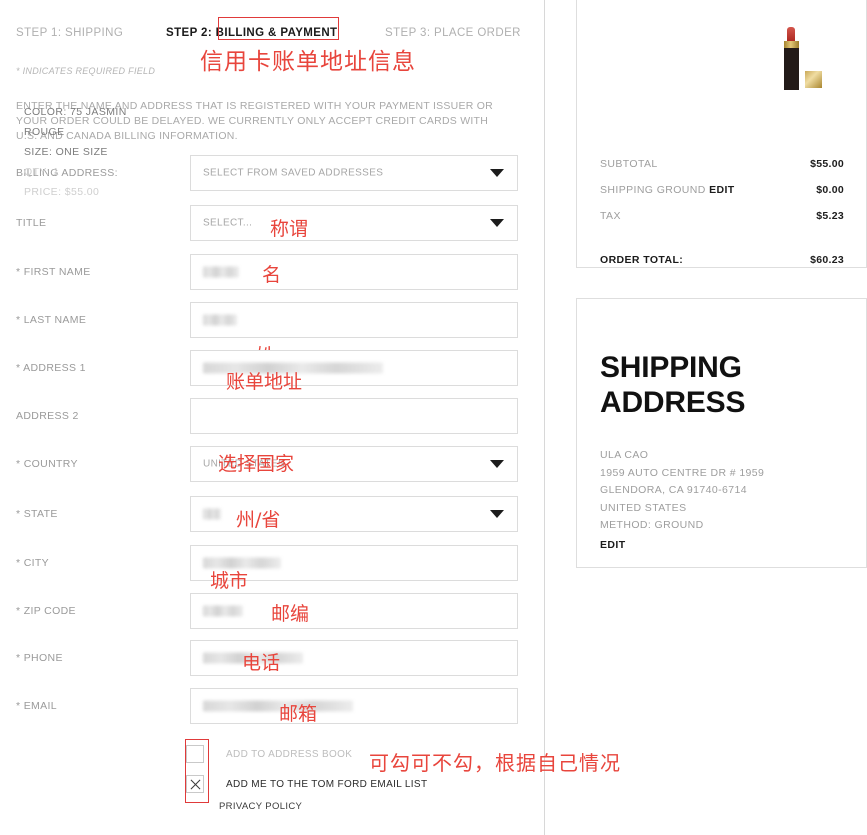 This screenshot has height=835, width=867. What do you see at coordinates (495, 763) in the screenshot?
I see `annotation-checkbox-note: 可勾可不勾，根据自己情况` at bounding box center [495, 763].